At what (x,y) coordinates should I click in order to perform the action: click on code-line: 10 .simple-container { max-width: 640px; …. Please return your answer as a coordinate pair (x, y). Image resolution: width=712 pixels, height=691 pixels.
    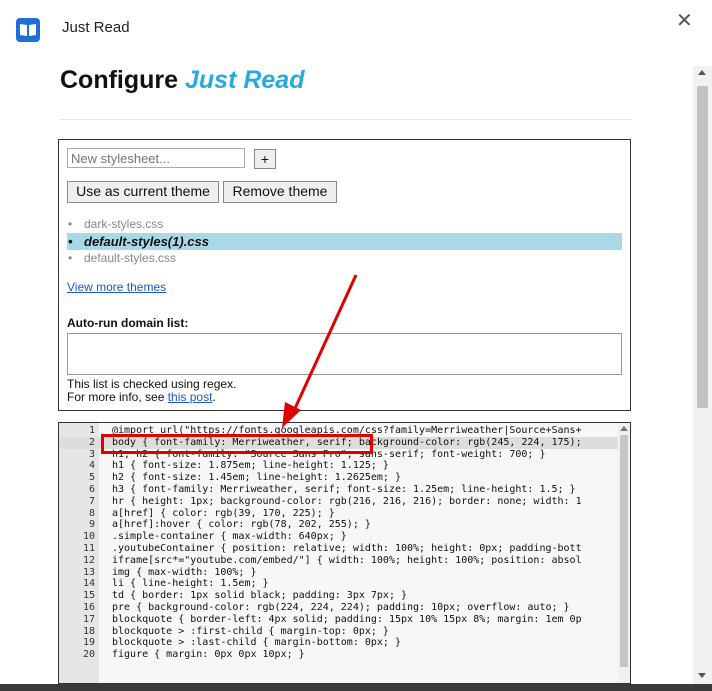
    Looking at the image, I should click on (339, 537).